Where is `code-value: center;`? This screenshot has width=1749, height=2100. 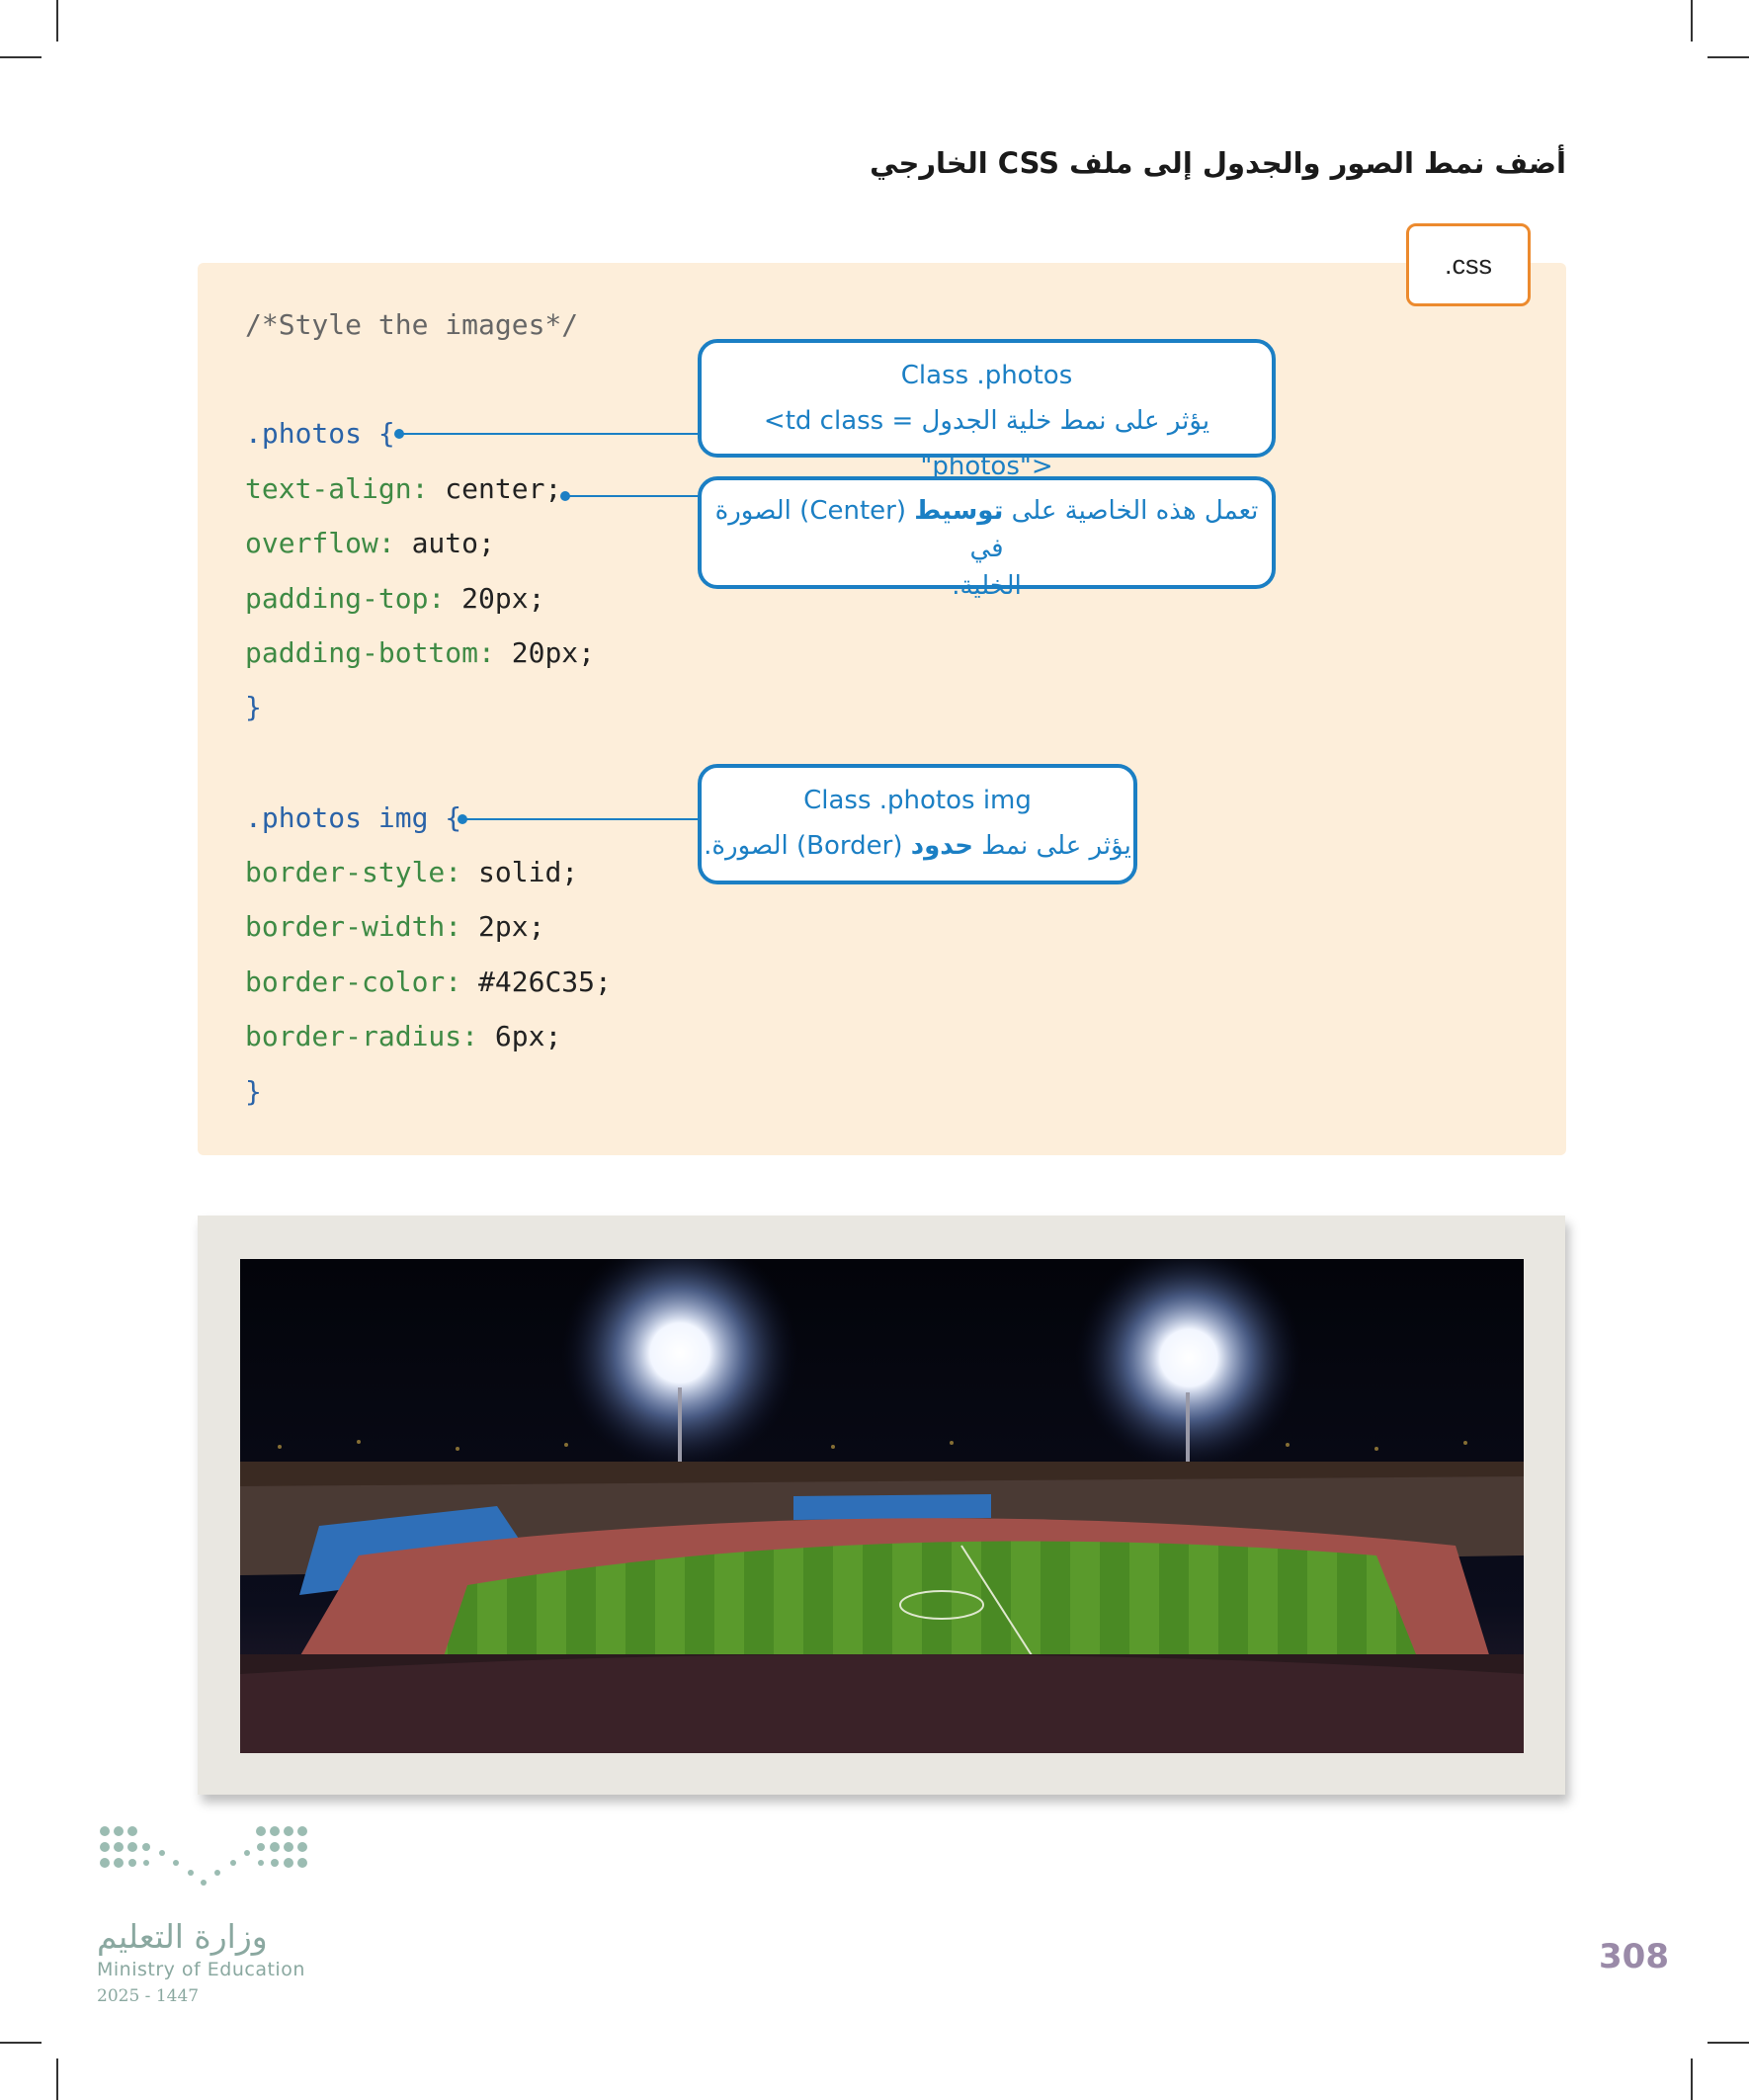
code-value: center; is located at coordinates (495, 488).